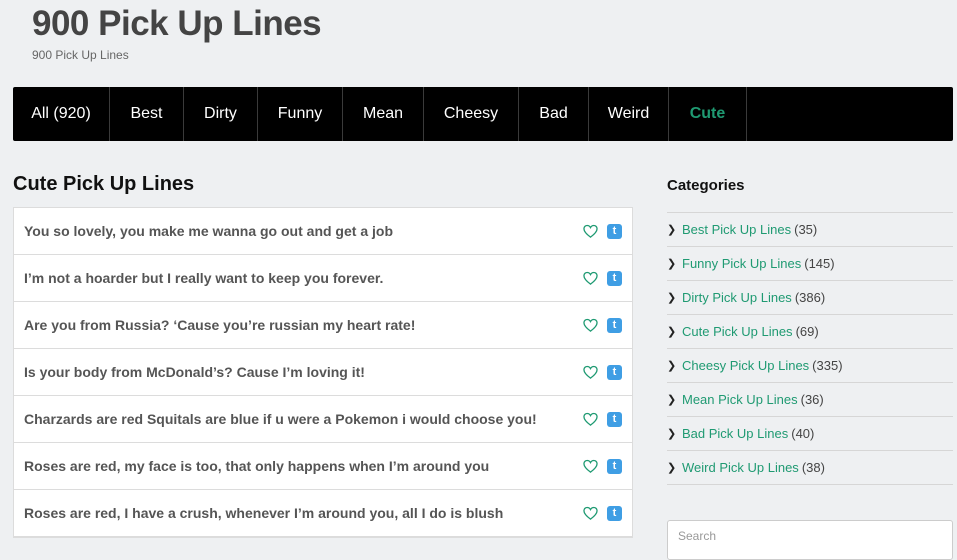 The image size is (957, 560). I want to click on category-item: ❯ Funny Pick Up Lines (145), so click(810, 264).